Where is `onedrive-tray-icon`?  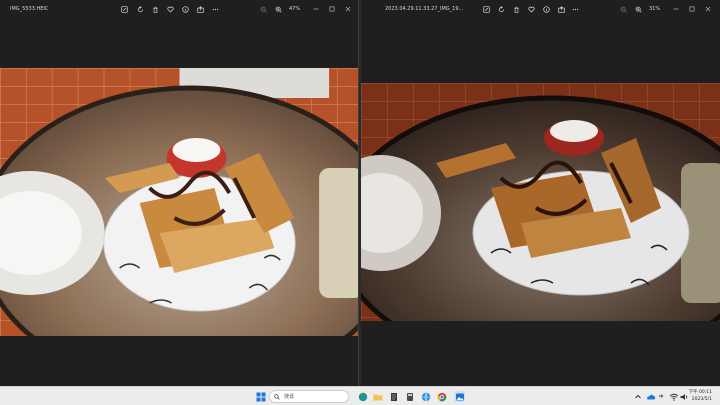 onedrive-tray-icon is located at coordinates (650, 396).